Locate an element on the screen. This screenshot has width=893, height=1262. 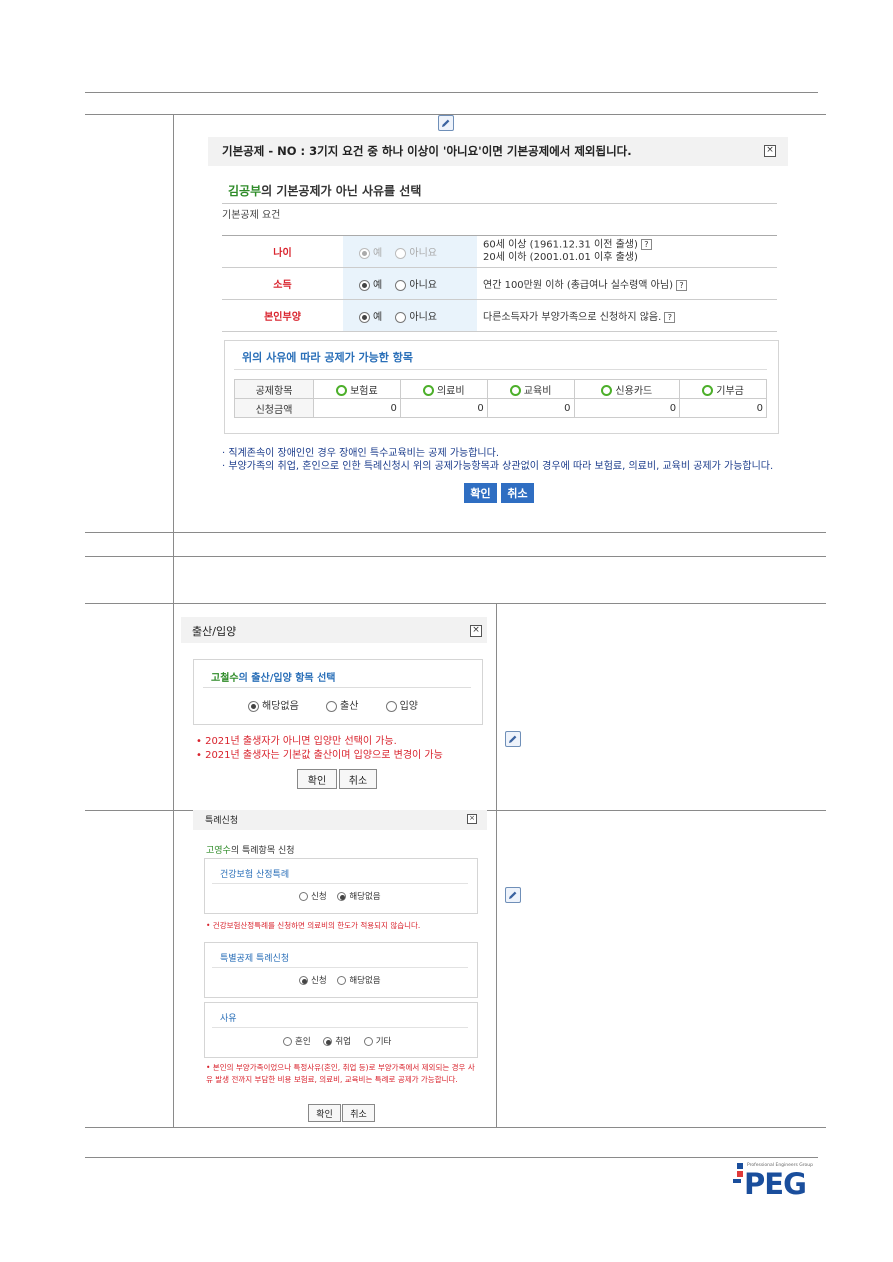
row-desc: 60세 이상 (1961.12.31 이전 출생) is located at coordinates (560, 245).